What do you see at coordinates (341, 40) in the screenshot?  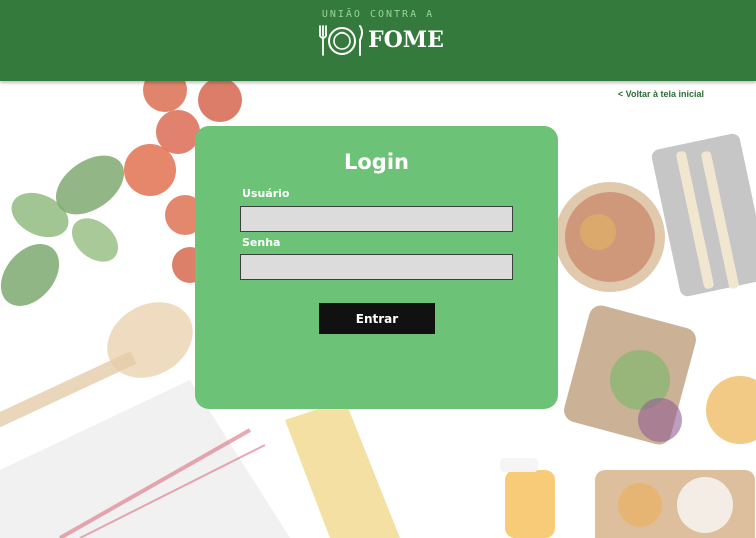 I see `plate-fork-knife-icon` at bounding box center [341, 40].